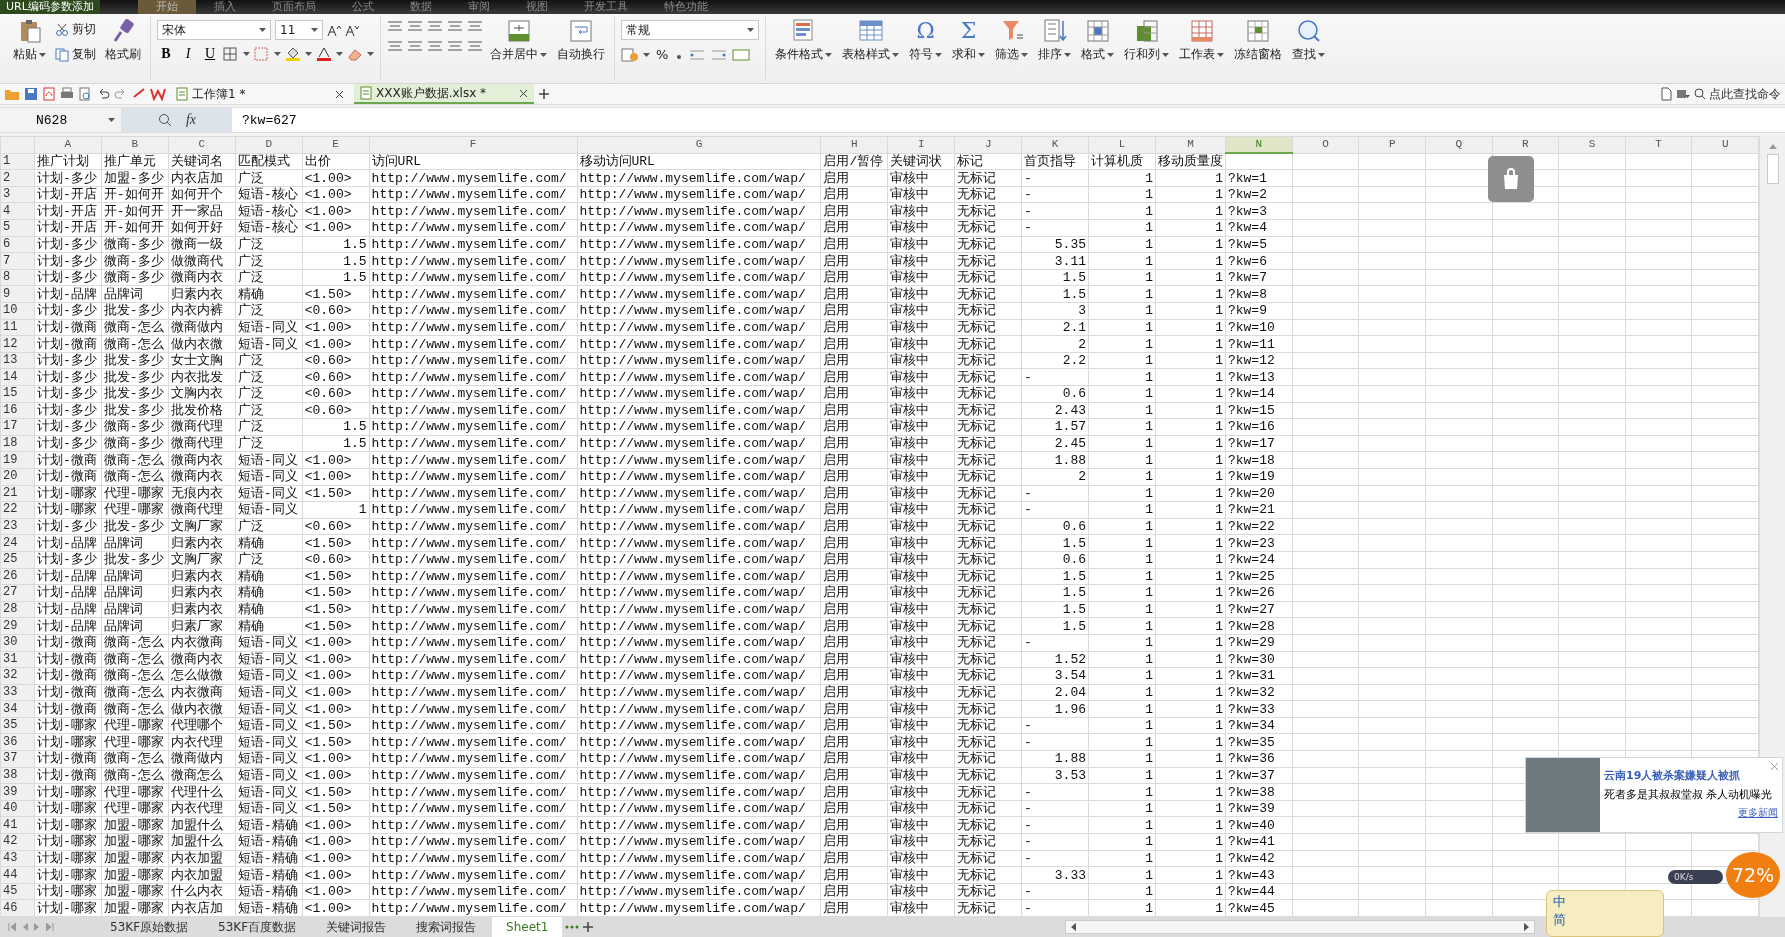 The width and height of the screenshot is (1785, 937). What do you see at coordinates (31, 94) in the screenshot?
I see `save-icon` at bounding box center [31, 94].